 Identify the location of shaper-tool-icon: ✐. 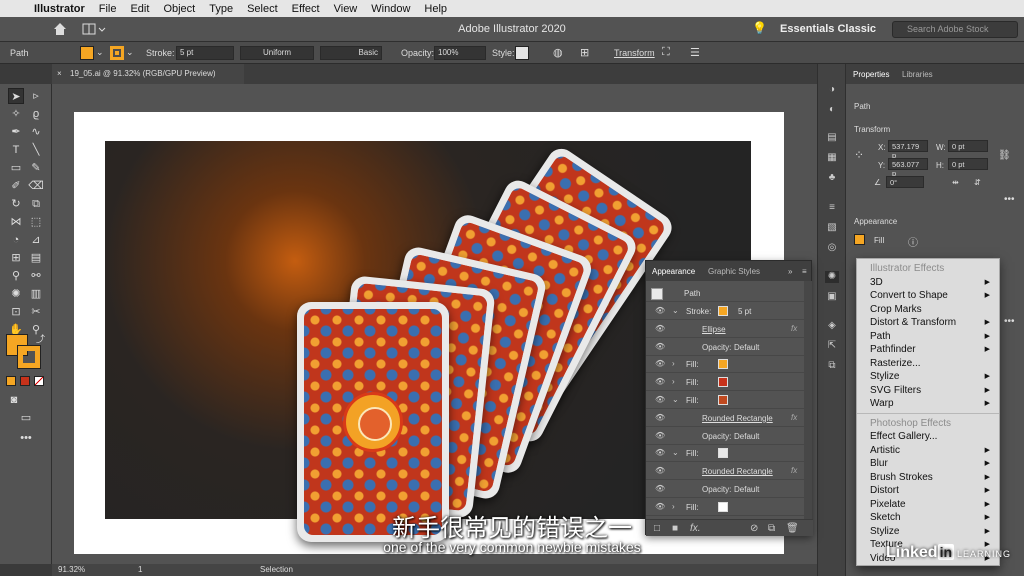
(16, 186).